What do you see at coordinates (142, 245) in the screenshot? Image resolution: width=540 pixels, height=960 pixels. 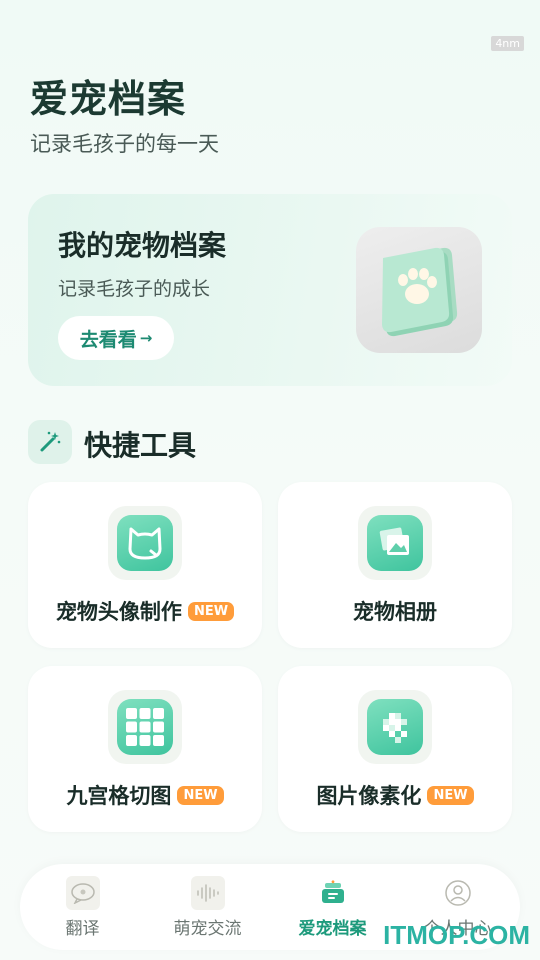 I see `hero-title: 我的宠物档案` at bounding box center [142, 245].